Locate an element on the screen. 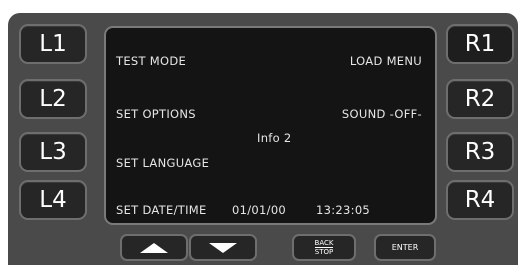 Image resolution: width=523 pixels, height=265 pixels. enter-button: ENTER is located at coordinates (405, 247).